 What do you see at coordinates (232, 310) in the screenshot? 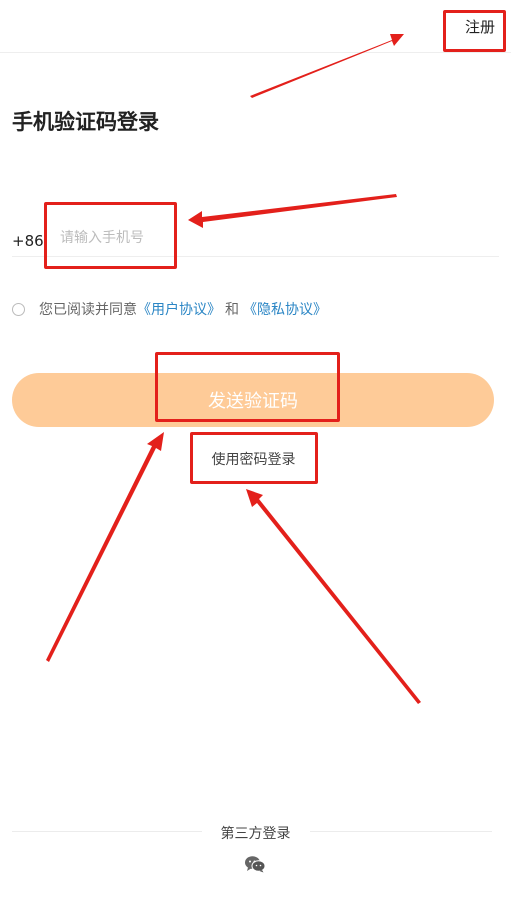
I see `agreement-and: 和` at bounding box center [232, 310].